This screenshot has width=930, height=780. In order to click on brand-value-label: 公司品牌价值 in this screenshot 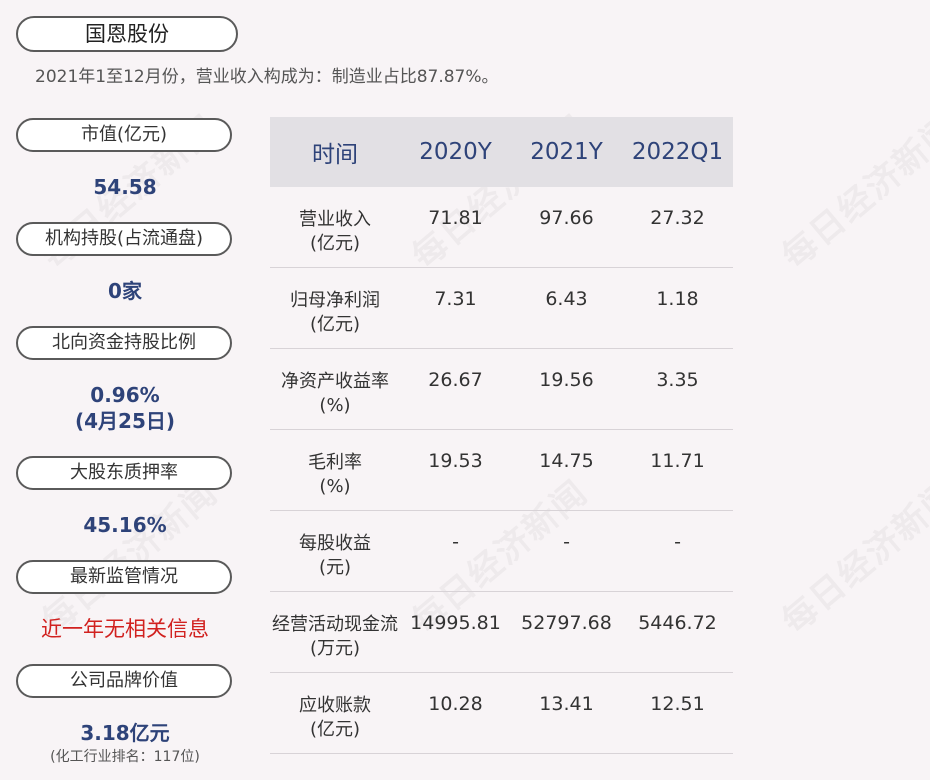, I will do `click(124, 681)`.